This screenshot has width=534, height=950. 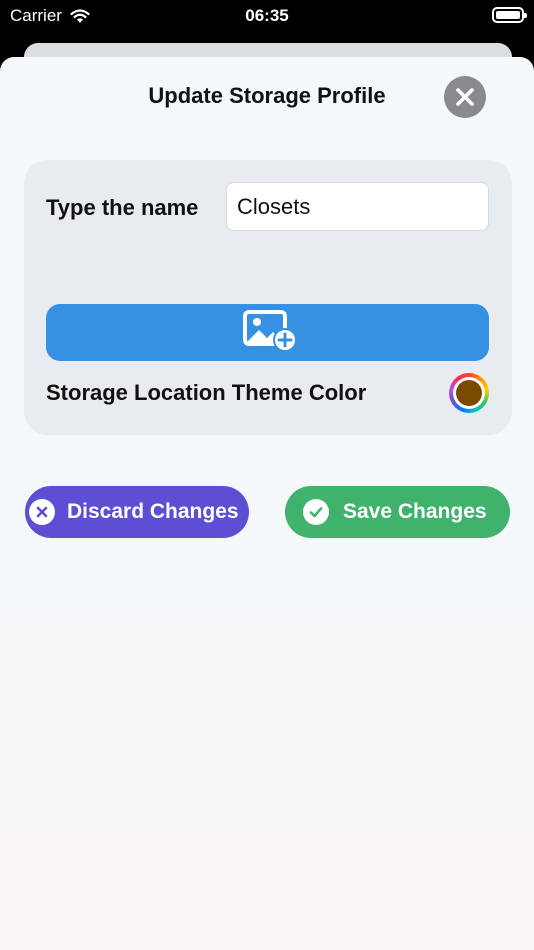 I want to click on add-image-button, so click(x=267, y=332).